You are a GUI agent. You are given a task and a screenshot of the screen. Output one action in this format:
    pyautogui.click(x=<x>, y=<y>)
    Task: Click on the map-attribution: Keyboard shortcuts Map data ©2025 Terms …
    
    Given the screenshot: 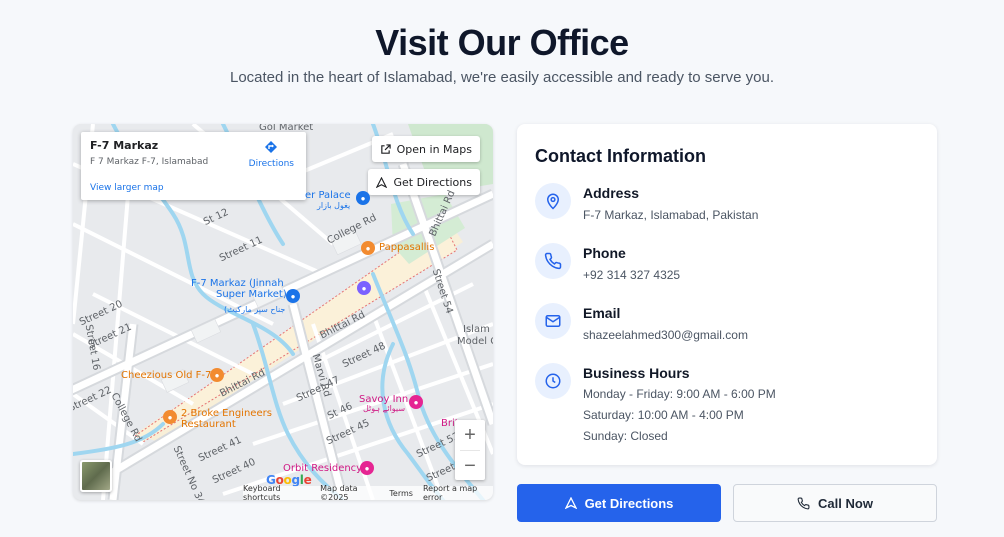 What is the action you would take?
    pyautogui.click(x=368, y=492)
    